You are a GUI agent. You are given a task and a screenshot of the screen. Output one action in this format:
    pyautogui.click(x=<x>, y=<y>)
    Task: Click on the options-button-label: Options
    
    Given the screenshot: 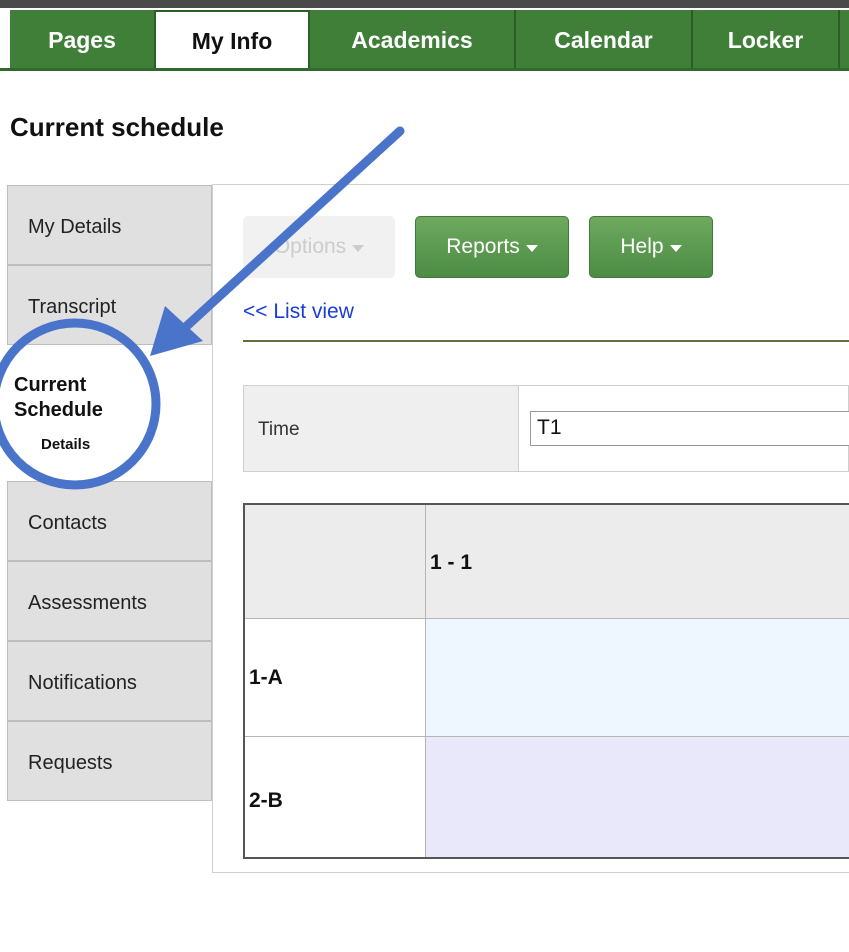 What is the action you would take?
    pyautogui.click(x=310, y=246)
    